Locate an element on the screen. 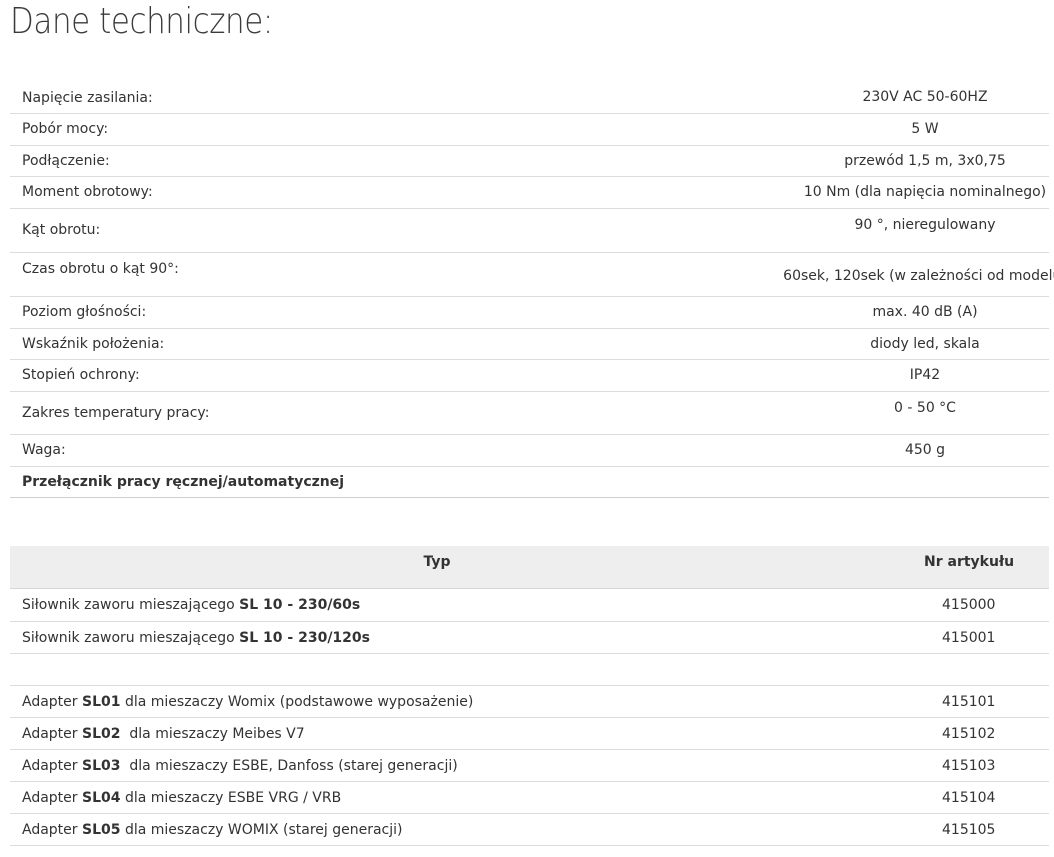 The width and height of the screenshot is (1054, 857). spec-value: IP42 is located at coordinates (925, 375).